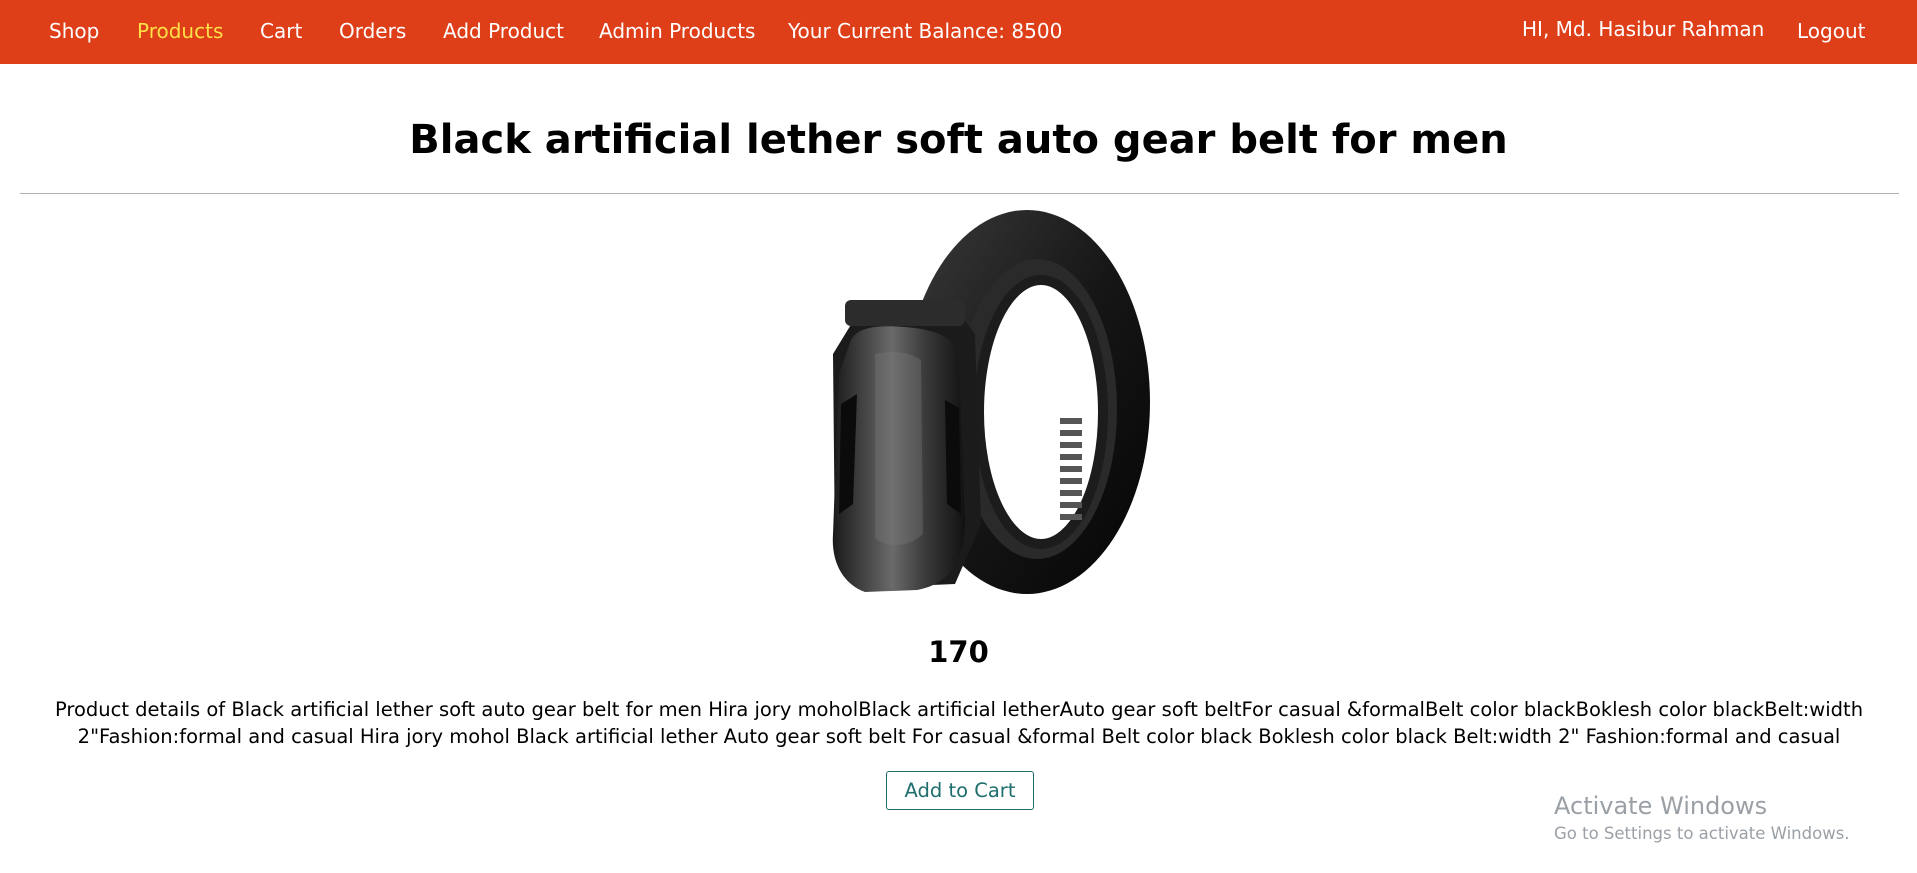  I want to click on balance-display: Your Current Balance: 8500, so click(925, 31).